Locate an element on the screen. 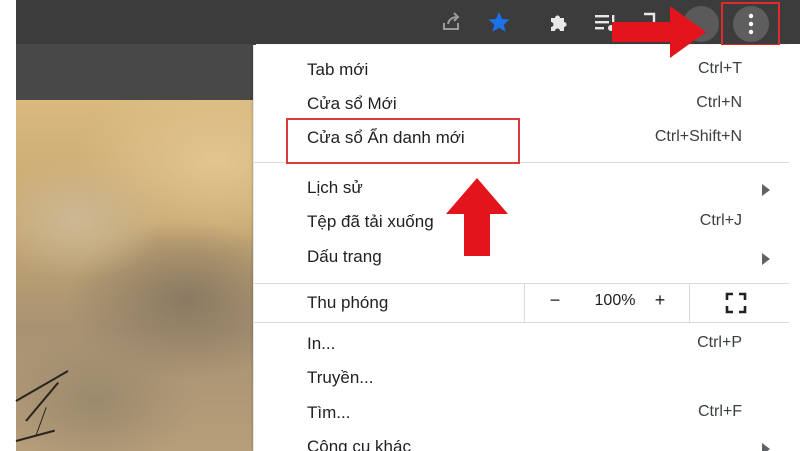 The height and width of the screenshot is (451, 800). menu-item-bookmarks: Dấu trang is located at coordinates (521, 258).